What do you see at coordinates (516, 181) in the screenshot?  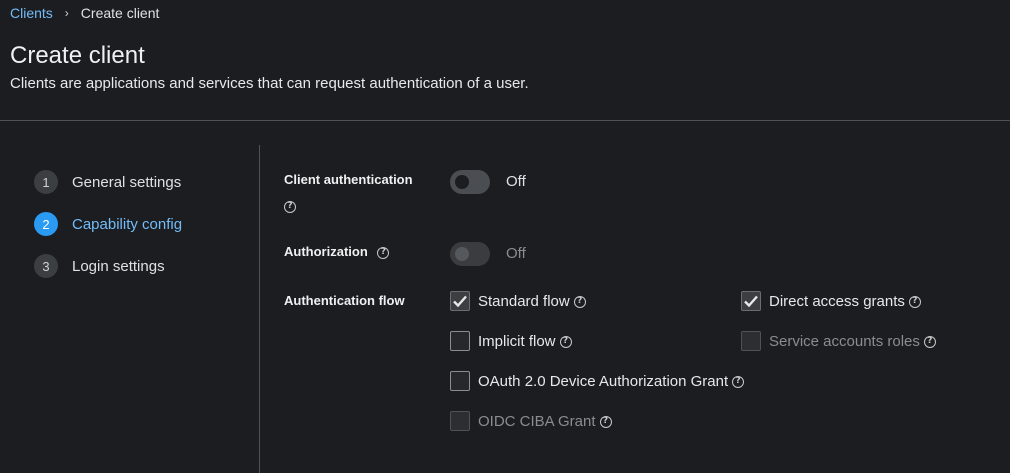 I see `client-authentication-state: Off` at bounding box center [516, 181].